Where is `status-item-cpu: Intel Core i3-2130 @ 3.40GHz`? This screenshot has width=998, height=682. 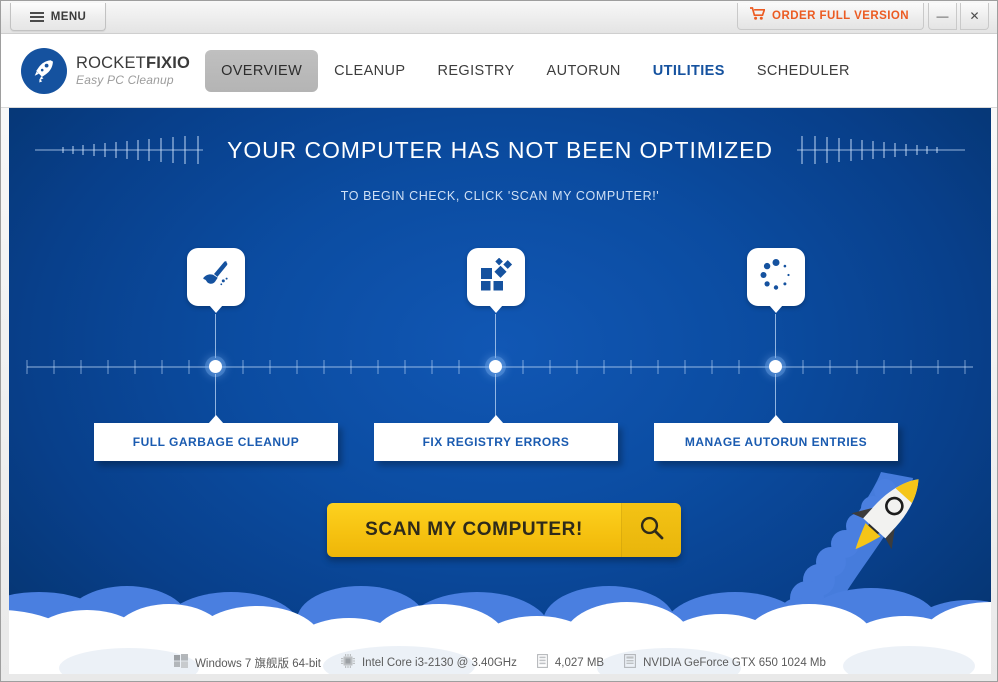
status-item-cpu: Intel Core i3-2130 @ 3.40GHz is located at coordinates (428, 663).